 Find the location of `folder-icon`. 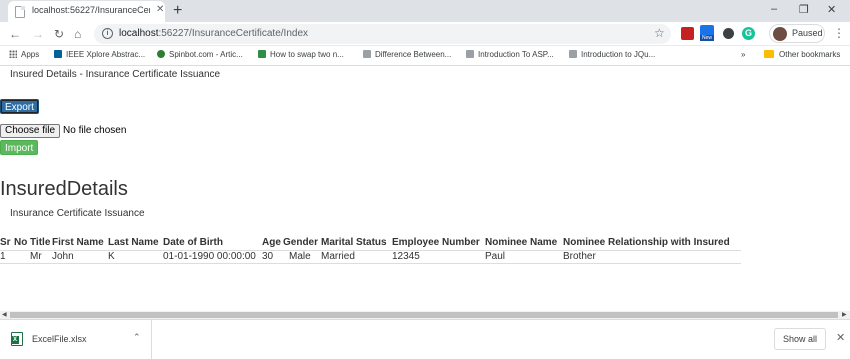

folder-icon is located at coordinates (769, 54).